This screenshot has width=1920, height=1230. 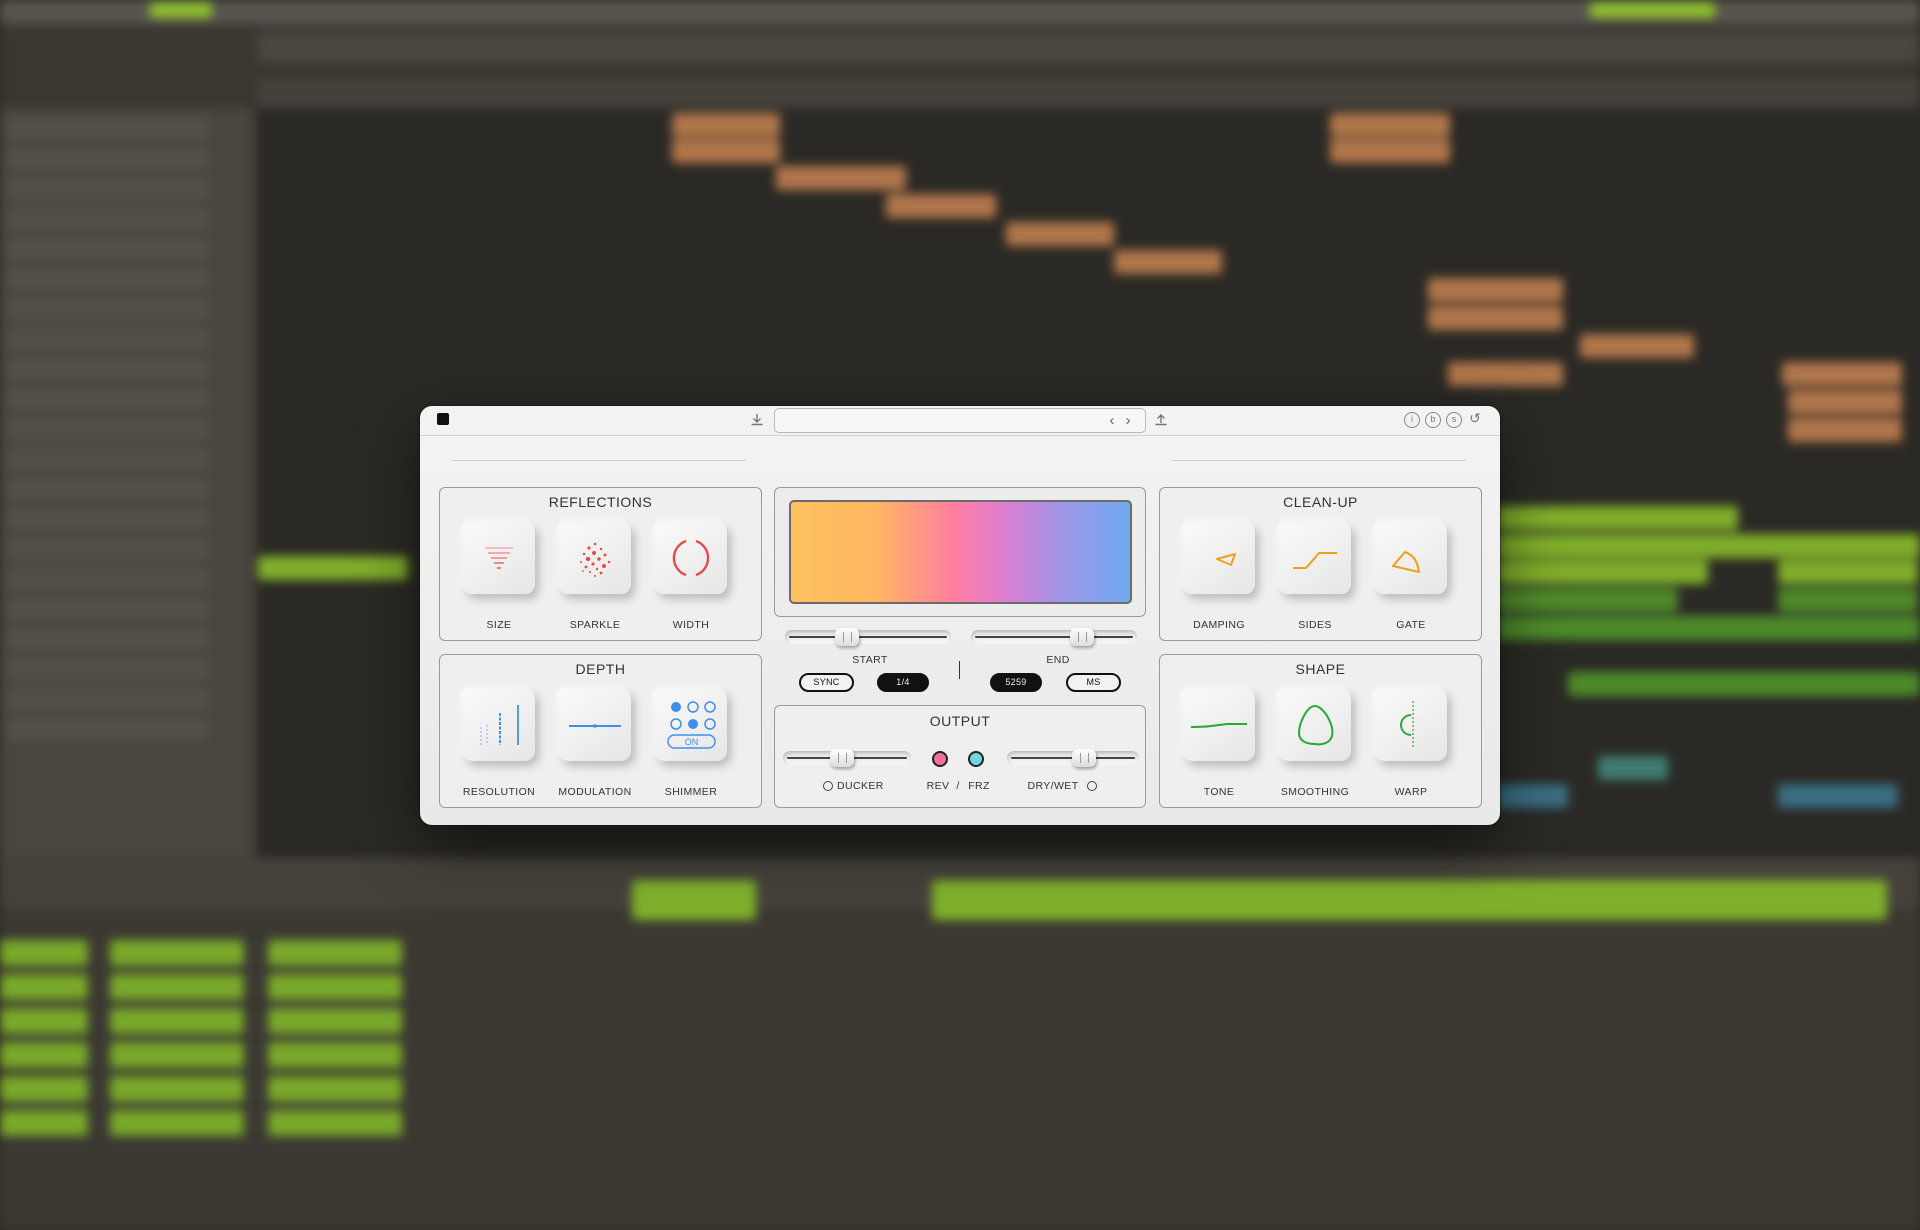 I want to click on upload-icon, so click(x=1161, y=420).